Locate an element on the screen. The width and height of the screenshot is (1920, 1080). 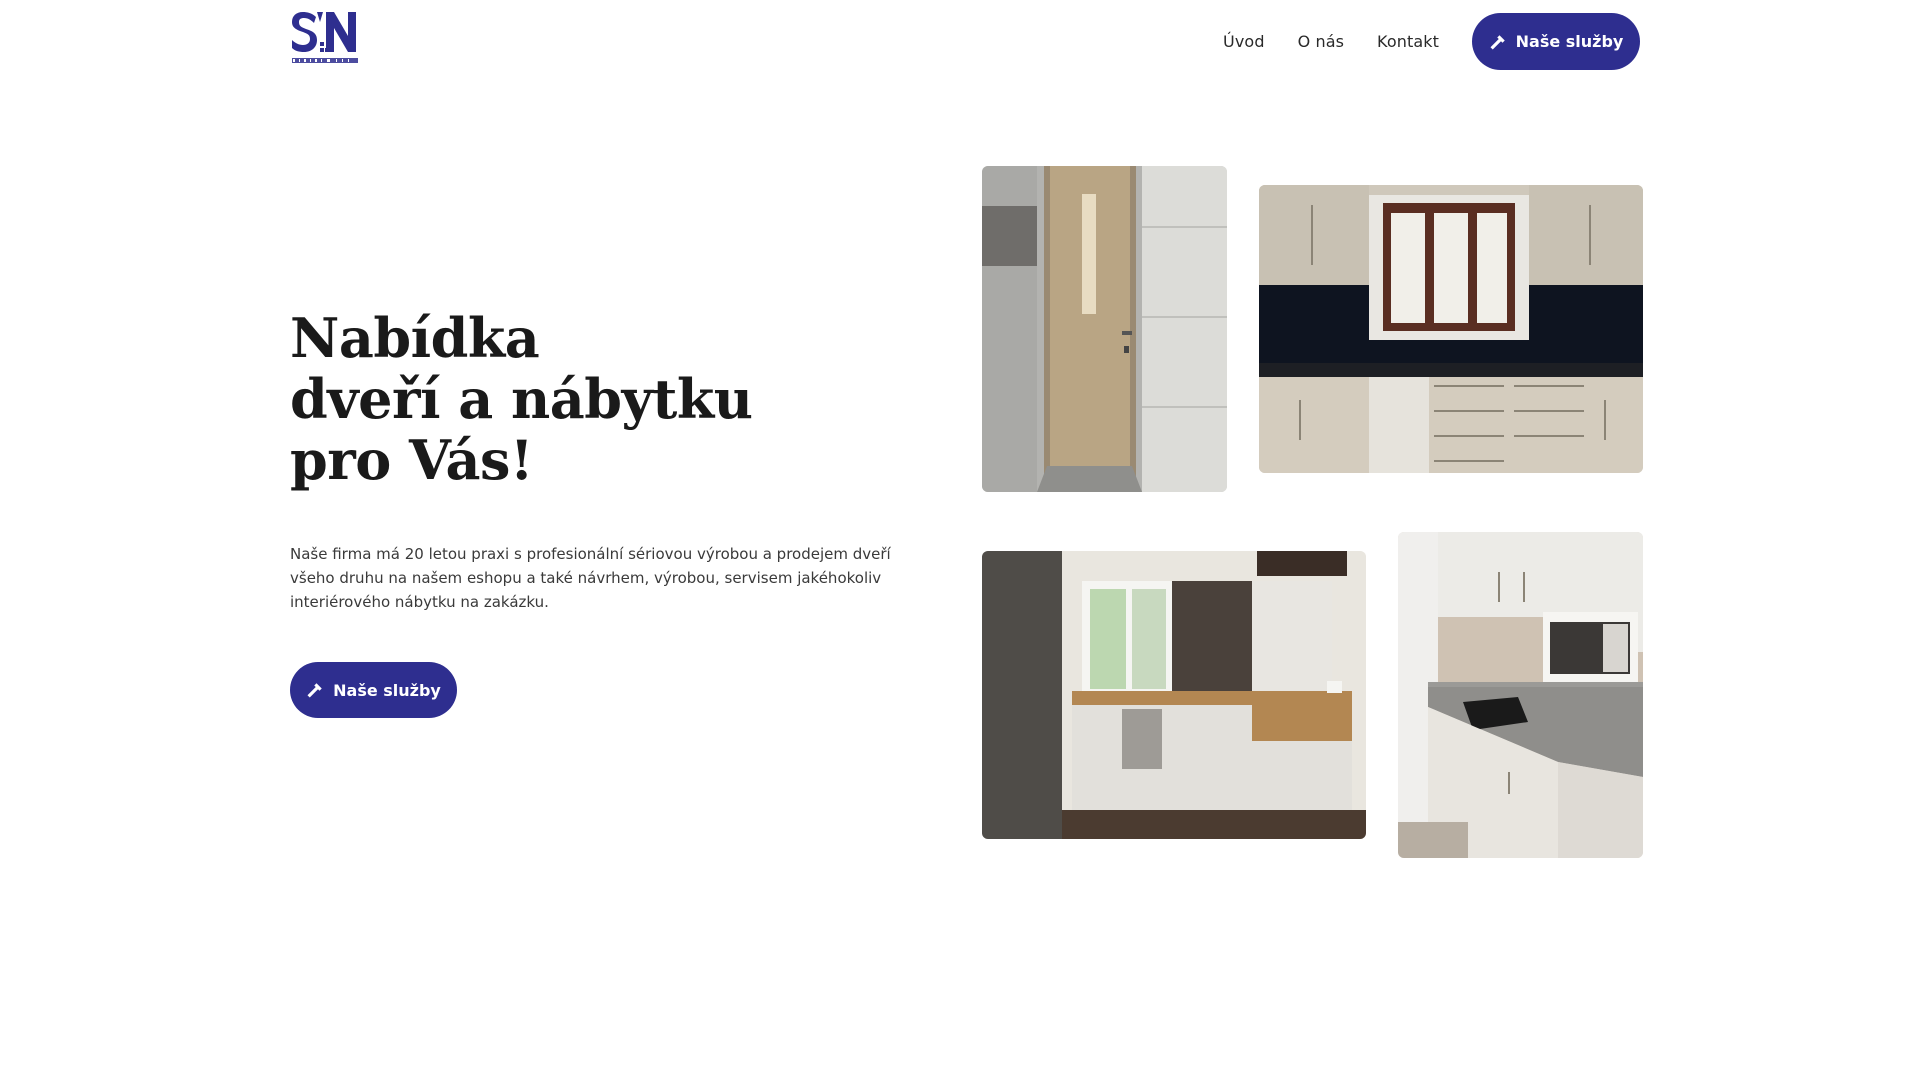
gallery-photo-door is located at coordinates (1104, 329).